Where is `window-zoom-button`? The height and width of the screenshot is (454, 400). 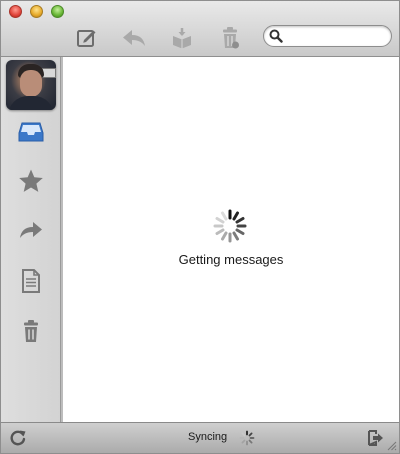
window-zoom-button is located at coordinates (57, 11).